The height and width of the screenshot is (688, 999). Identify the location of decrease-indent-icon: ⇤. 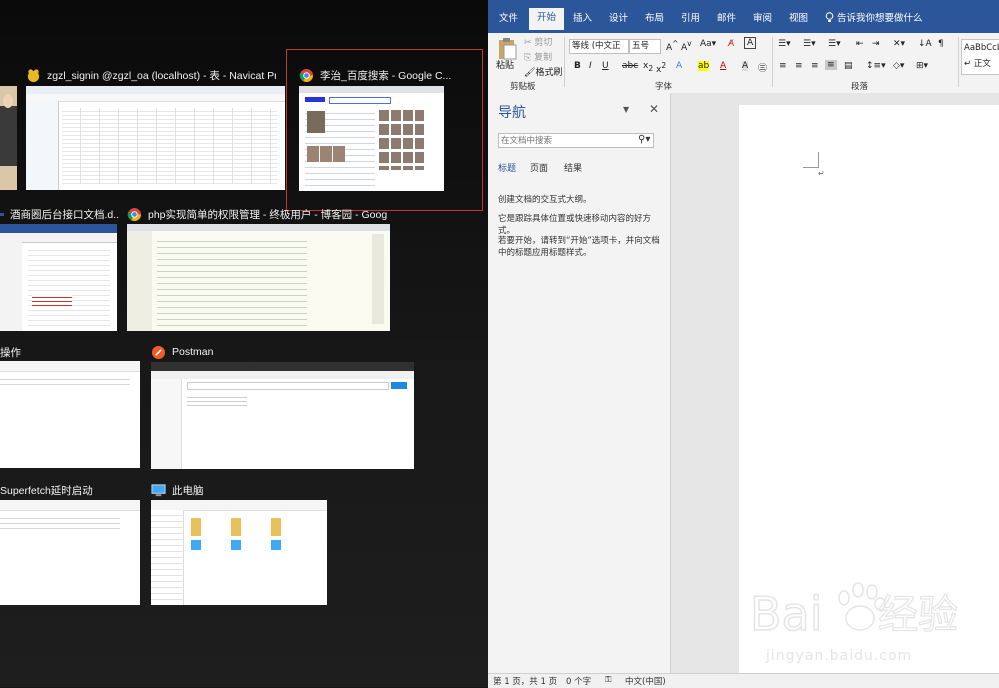
(860, 44).